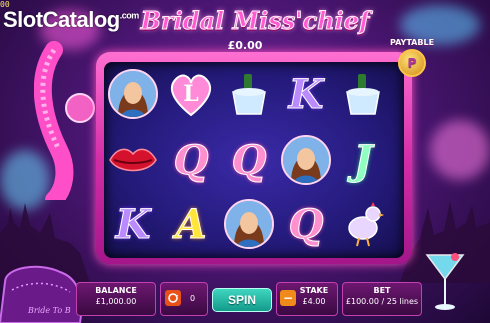 The width and height of the screenshot is (490, 323). Describe the element at coordinates (382, 290) in the screenshot. I see `bet-label: BET` at that location.